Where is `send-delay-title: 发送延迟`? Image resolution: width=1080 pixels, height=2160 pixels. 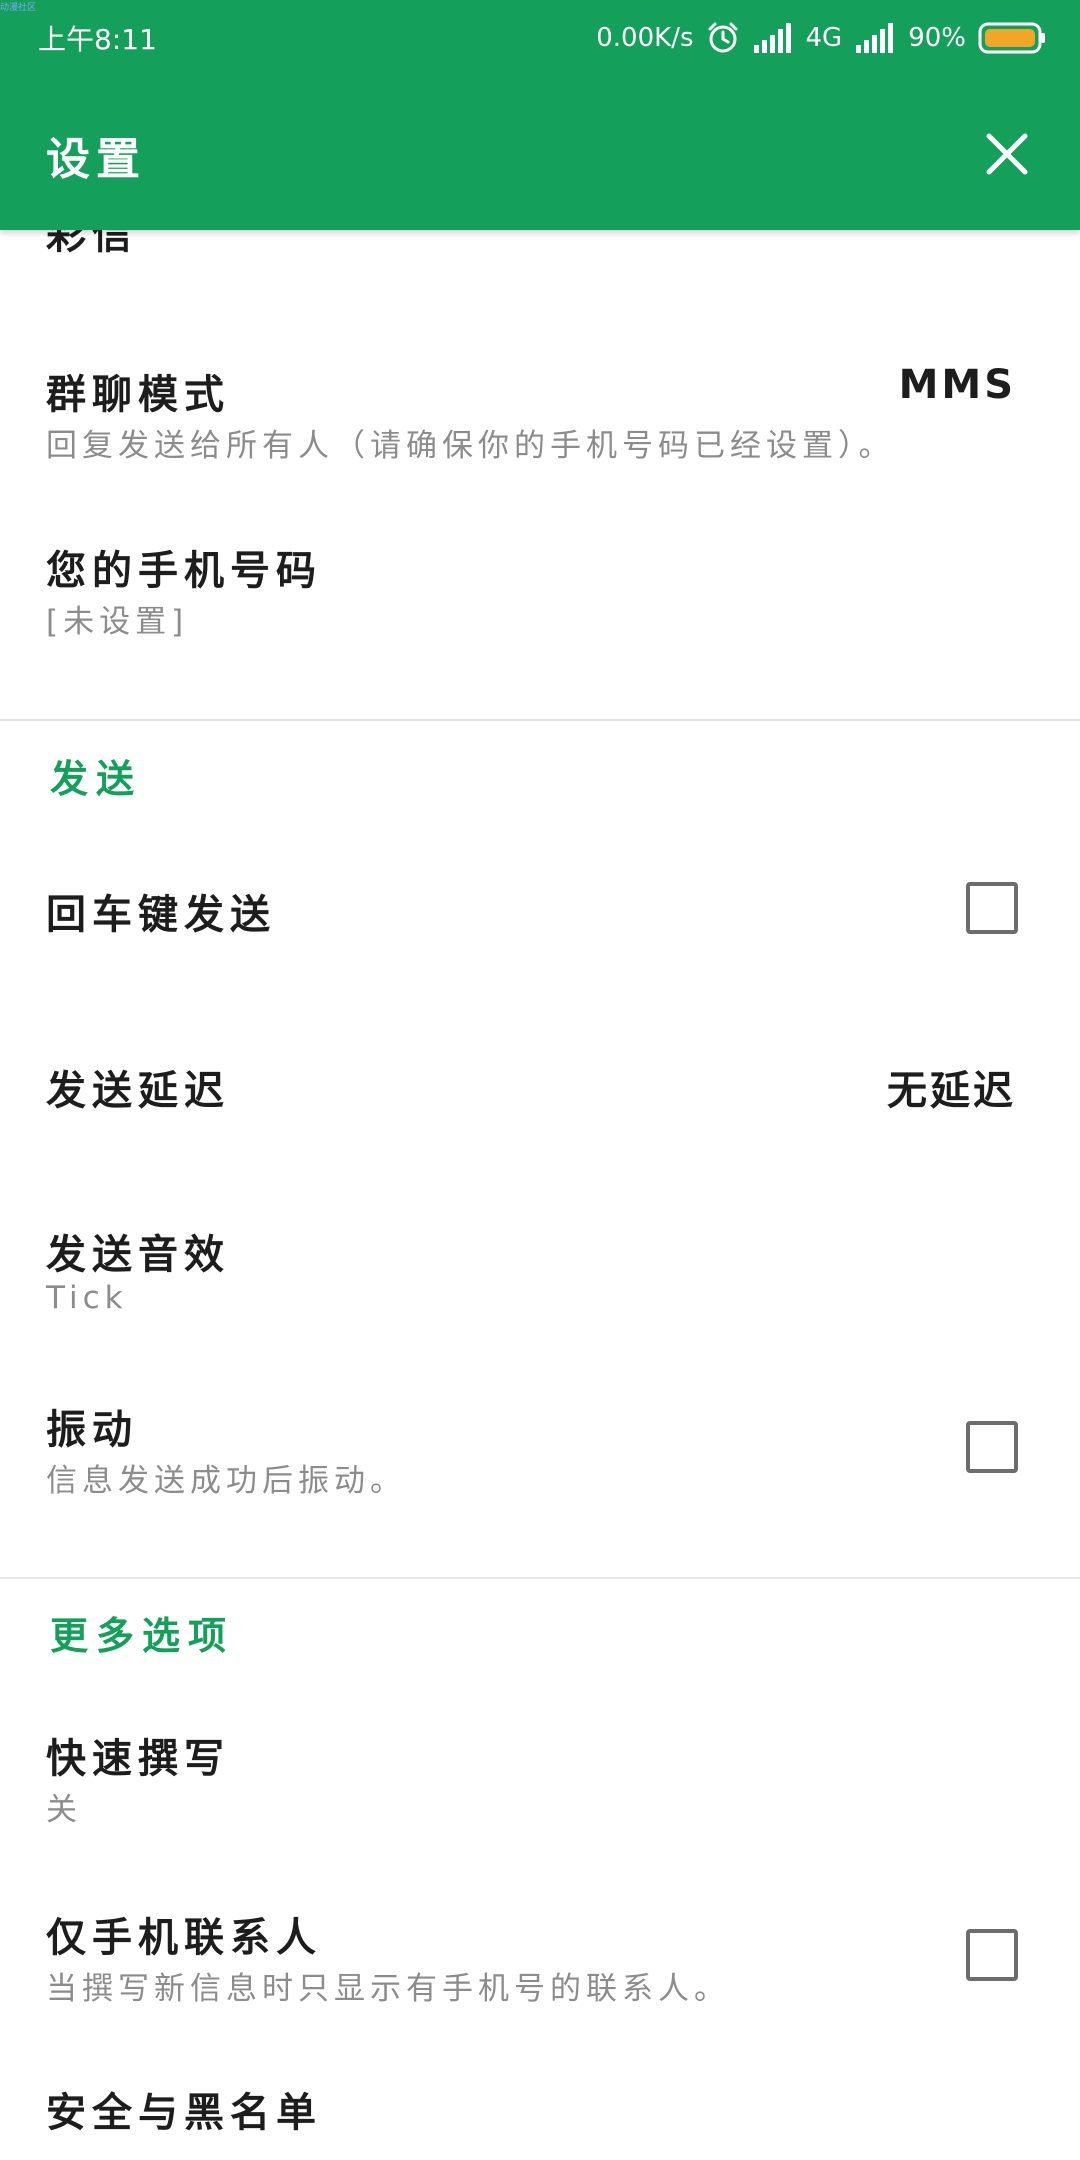
send-delay-title: 发送延迟 is located at coordinates (138, 1091).